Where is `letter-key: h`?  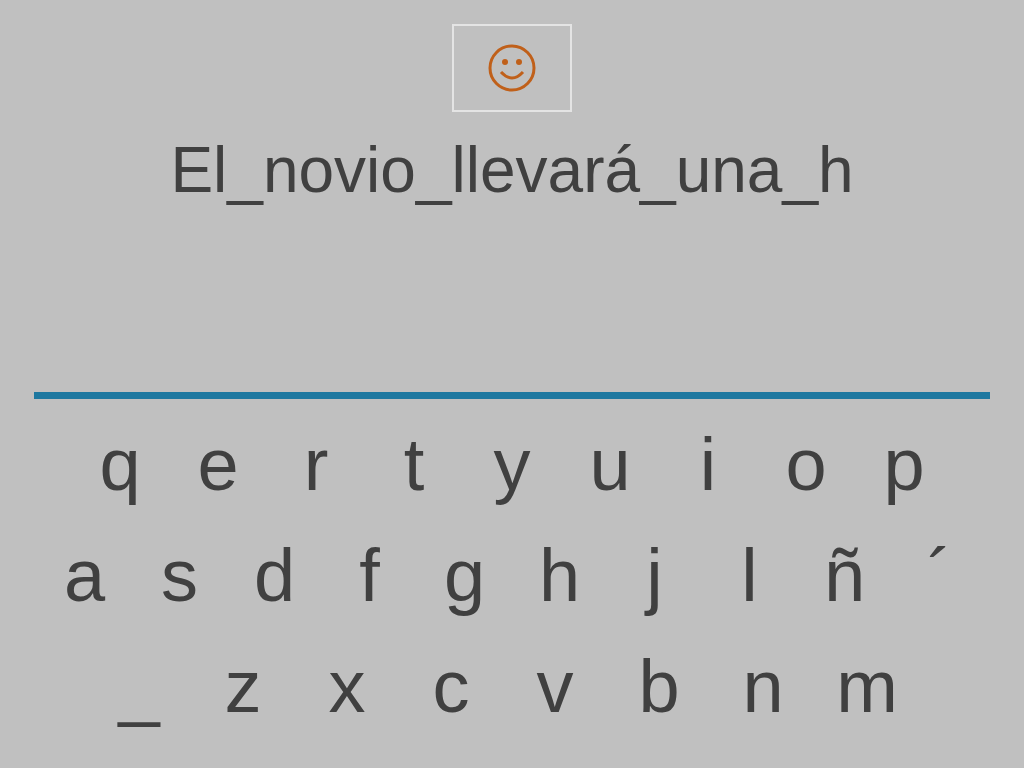
letter-key: h is located at coordinates (559, 575).